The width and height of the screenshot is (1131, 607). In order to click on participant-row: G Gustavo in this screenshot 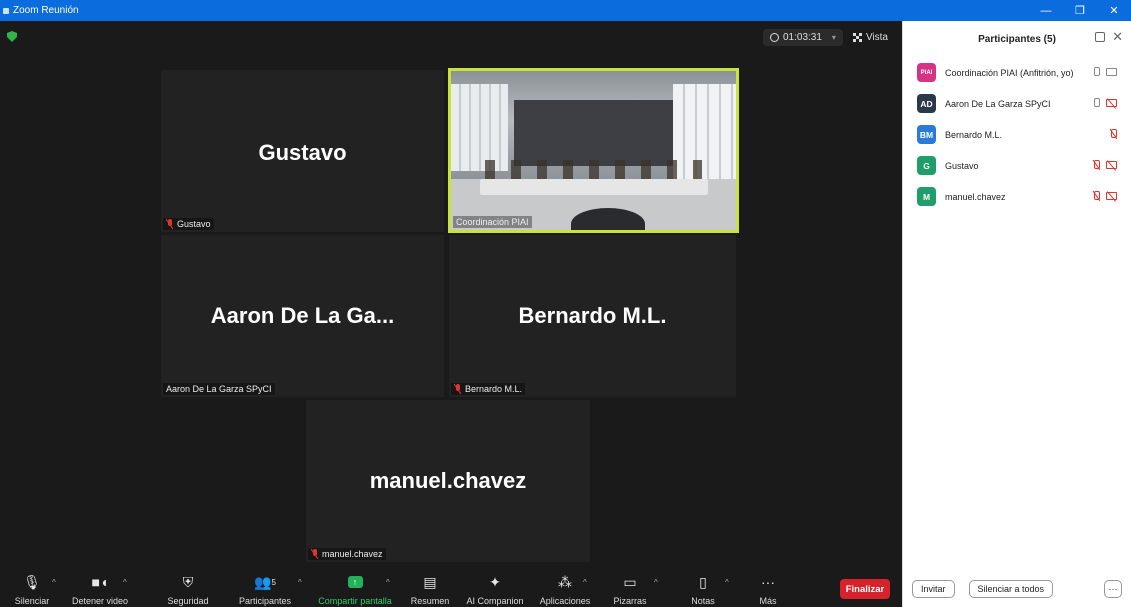, I will do `click(1017, 165)`.